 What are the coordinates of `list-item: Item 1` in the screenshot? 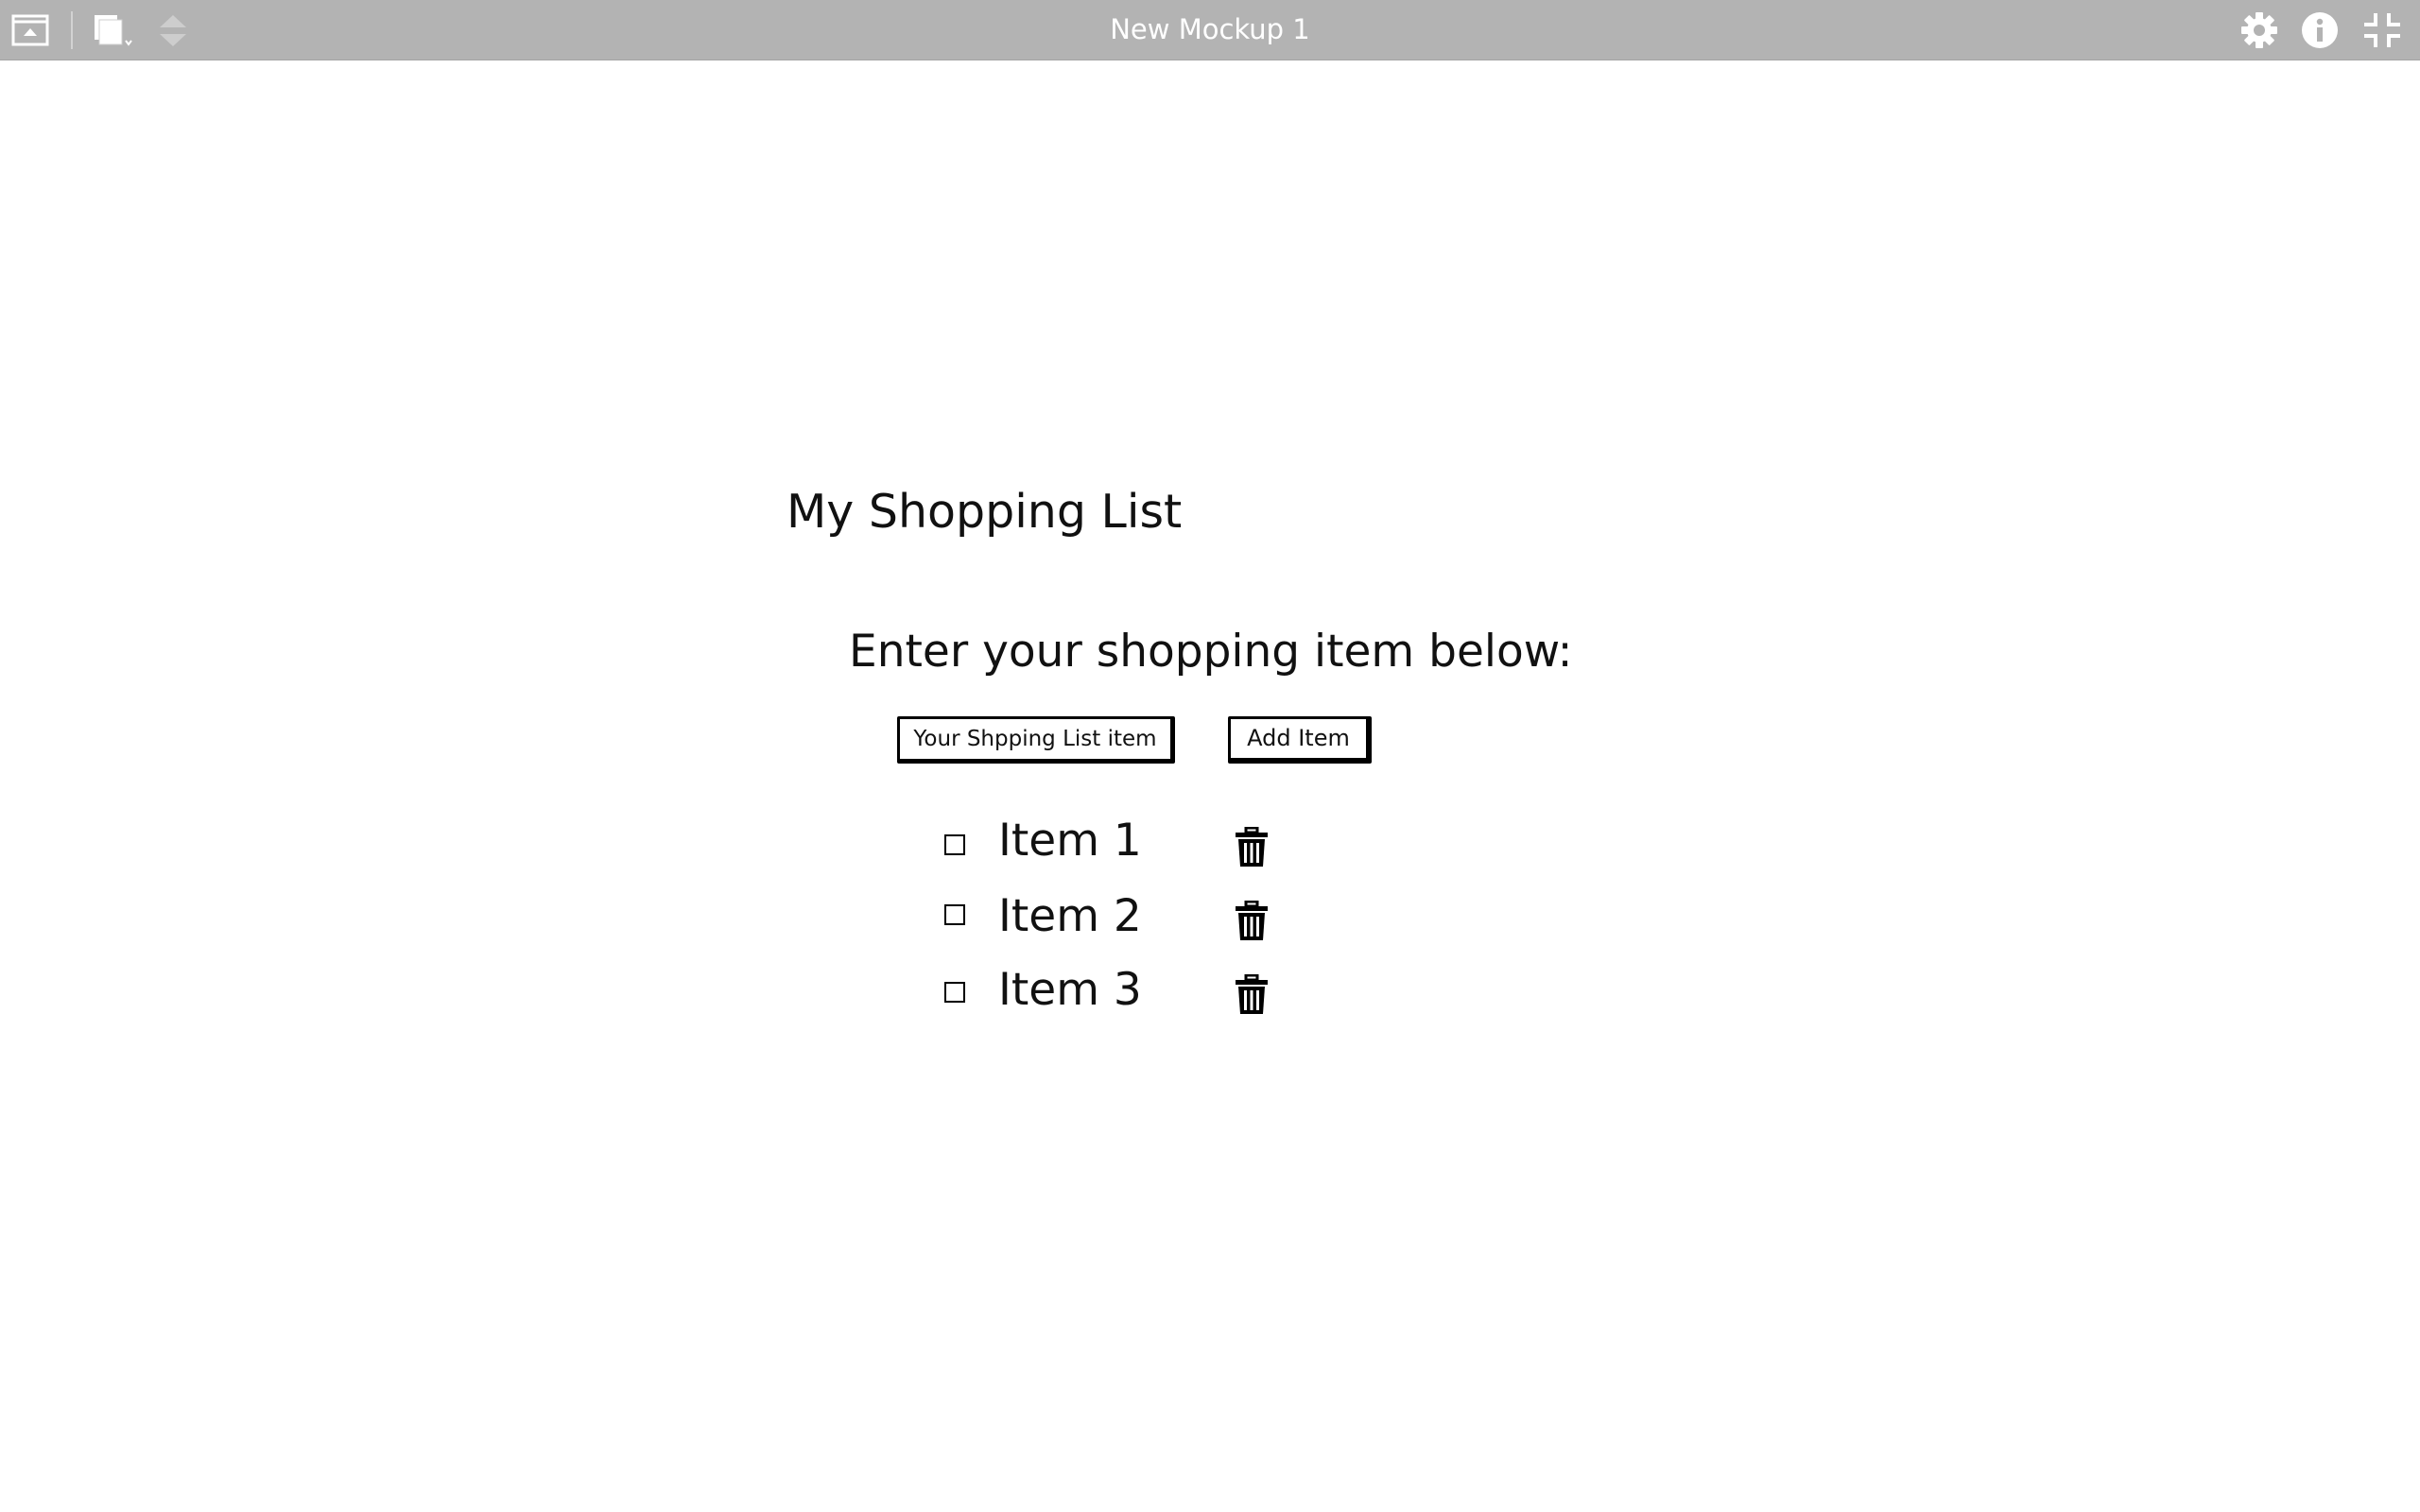 It's located at (1112, 841).